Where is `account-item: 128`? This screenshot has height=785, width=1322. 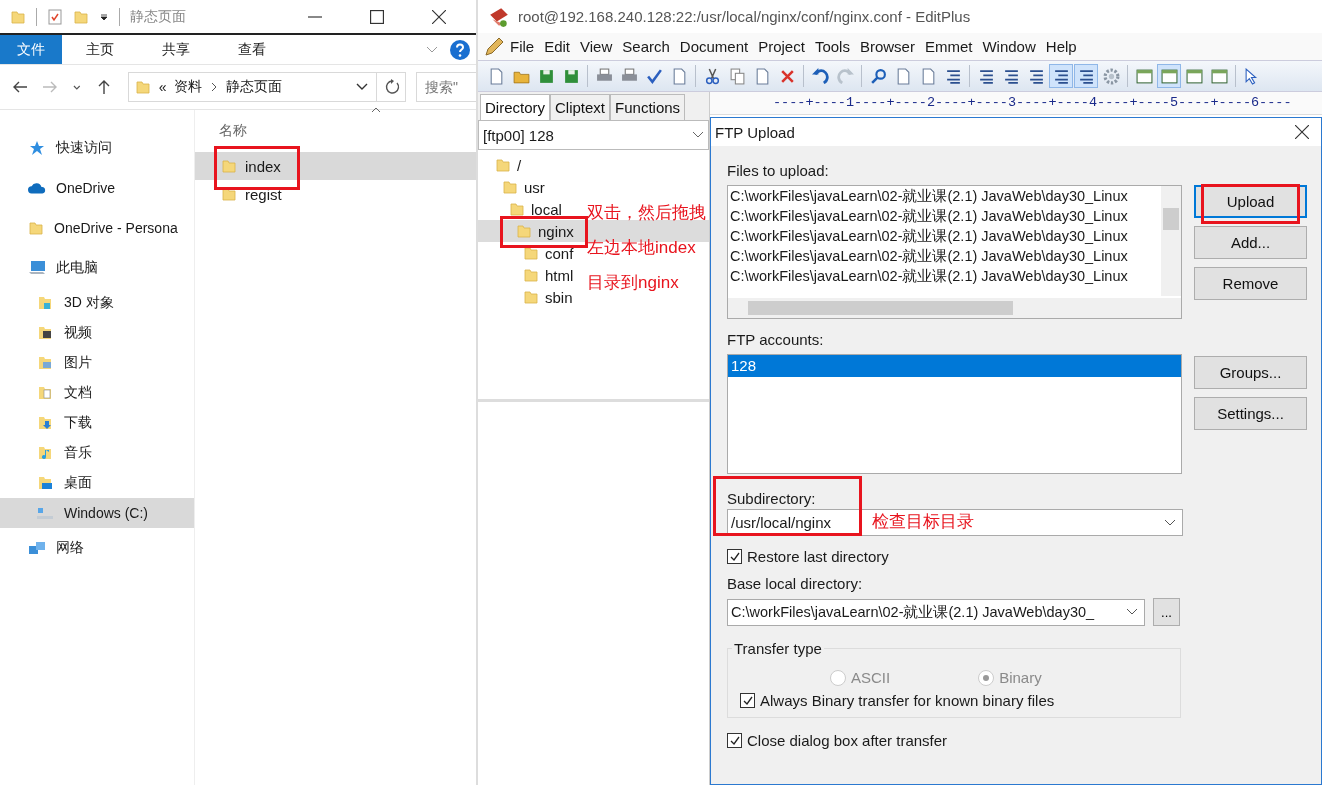 account-item: 128 is located at coordinates (954, 366).